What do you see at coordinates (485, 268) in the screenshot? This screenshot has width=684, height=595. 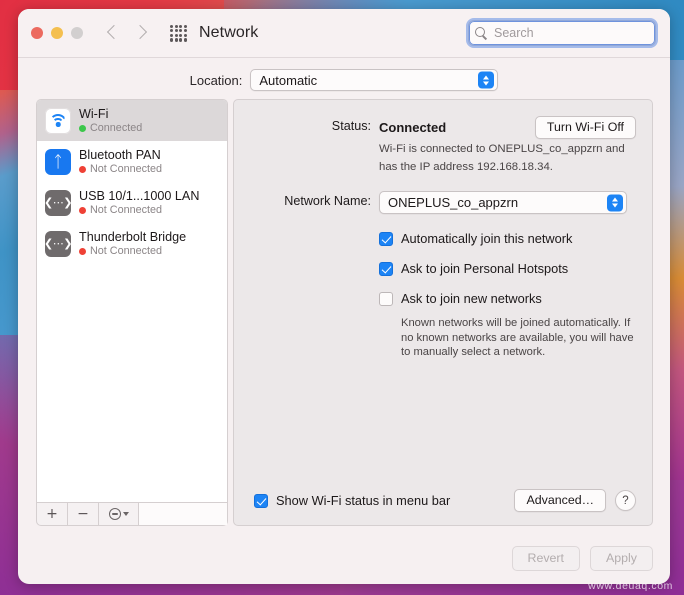 I see `checkbox-personal-hotspots-label: Ask to join Personal Hotspots` at bounding box center [485, 268].